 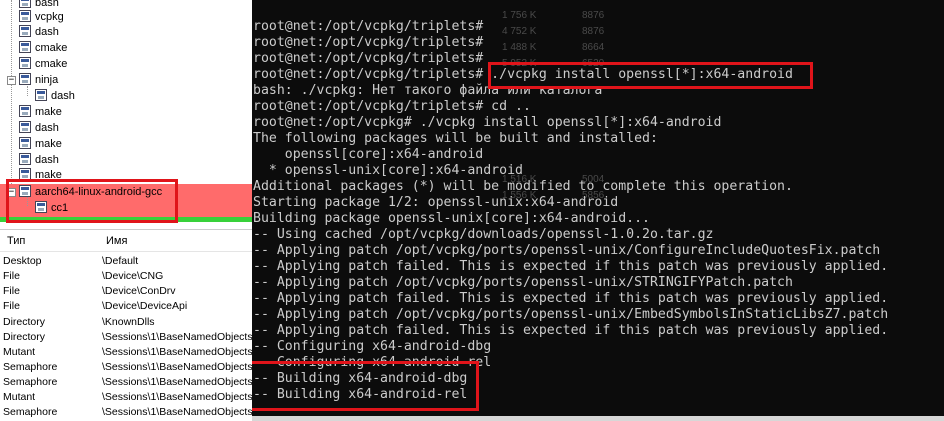 I want to click on terminal-line: openssl[core]:x64-android, so click(x=368, y=154).